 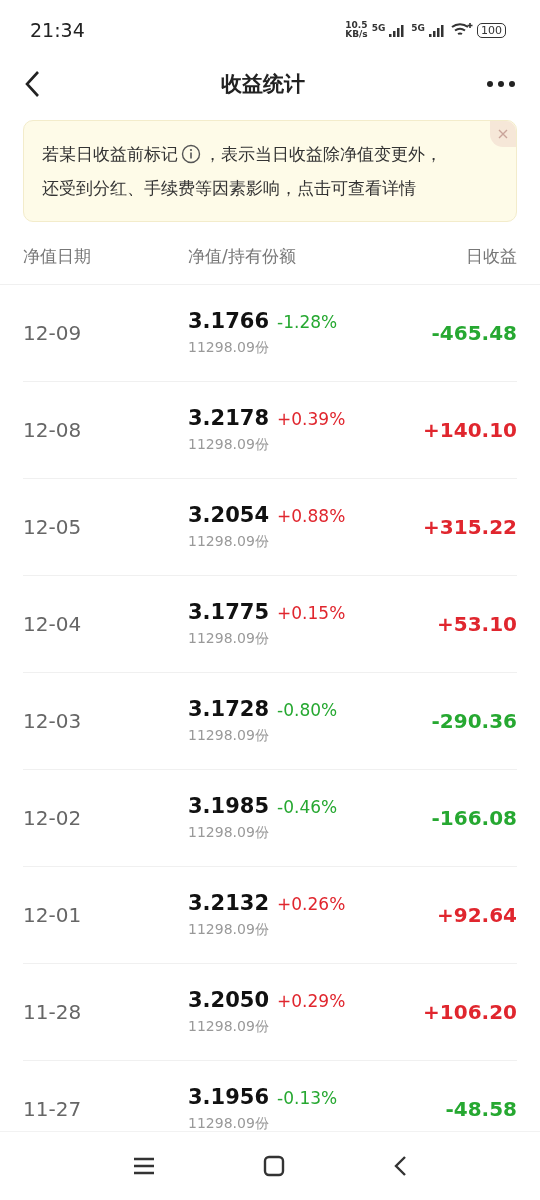 What do you see at coordinates (229, 806) in the screenshot?
I see `net-value: 3.1985` at bounding box center [229, 806].